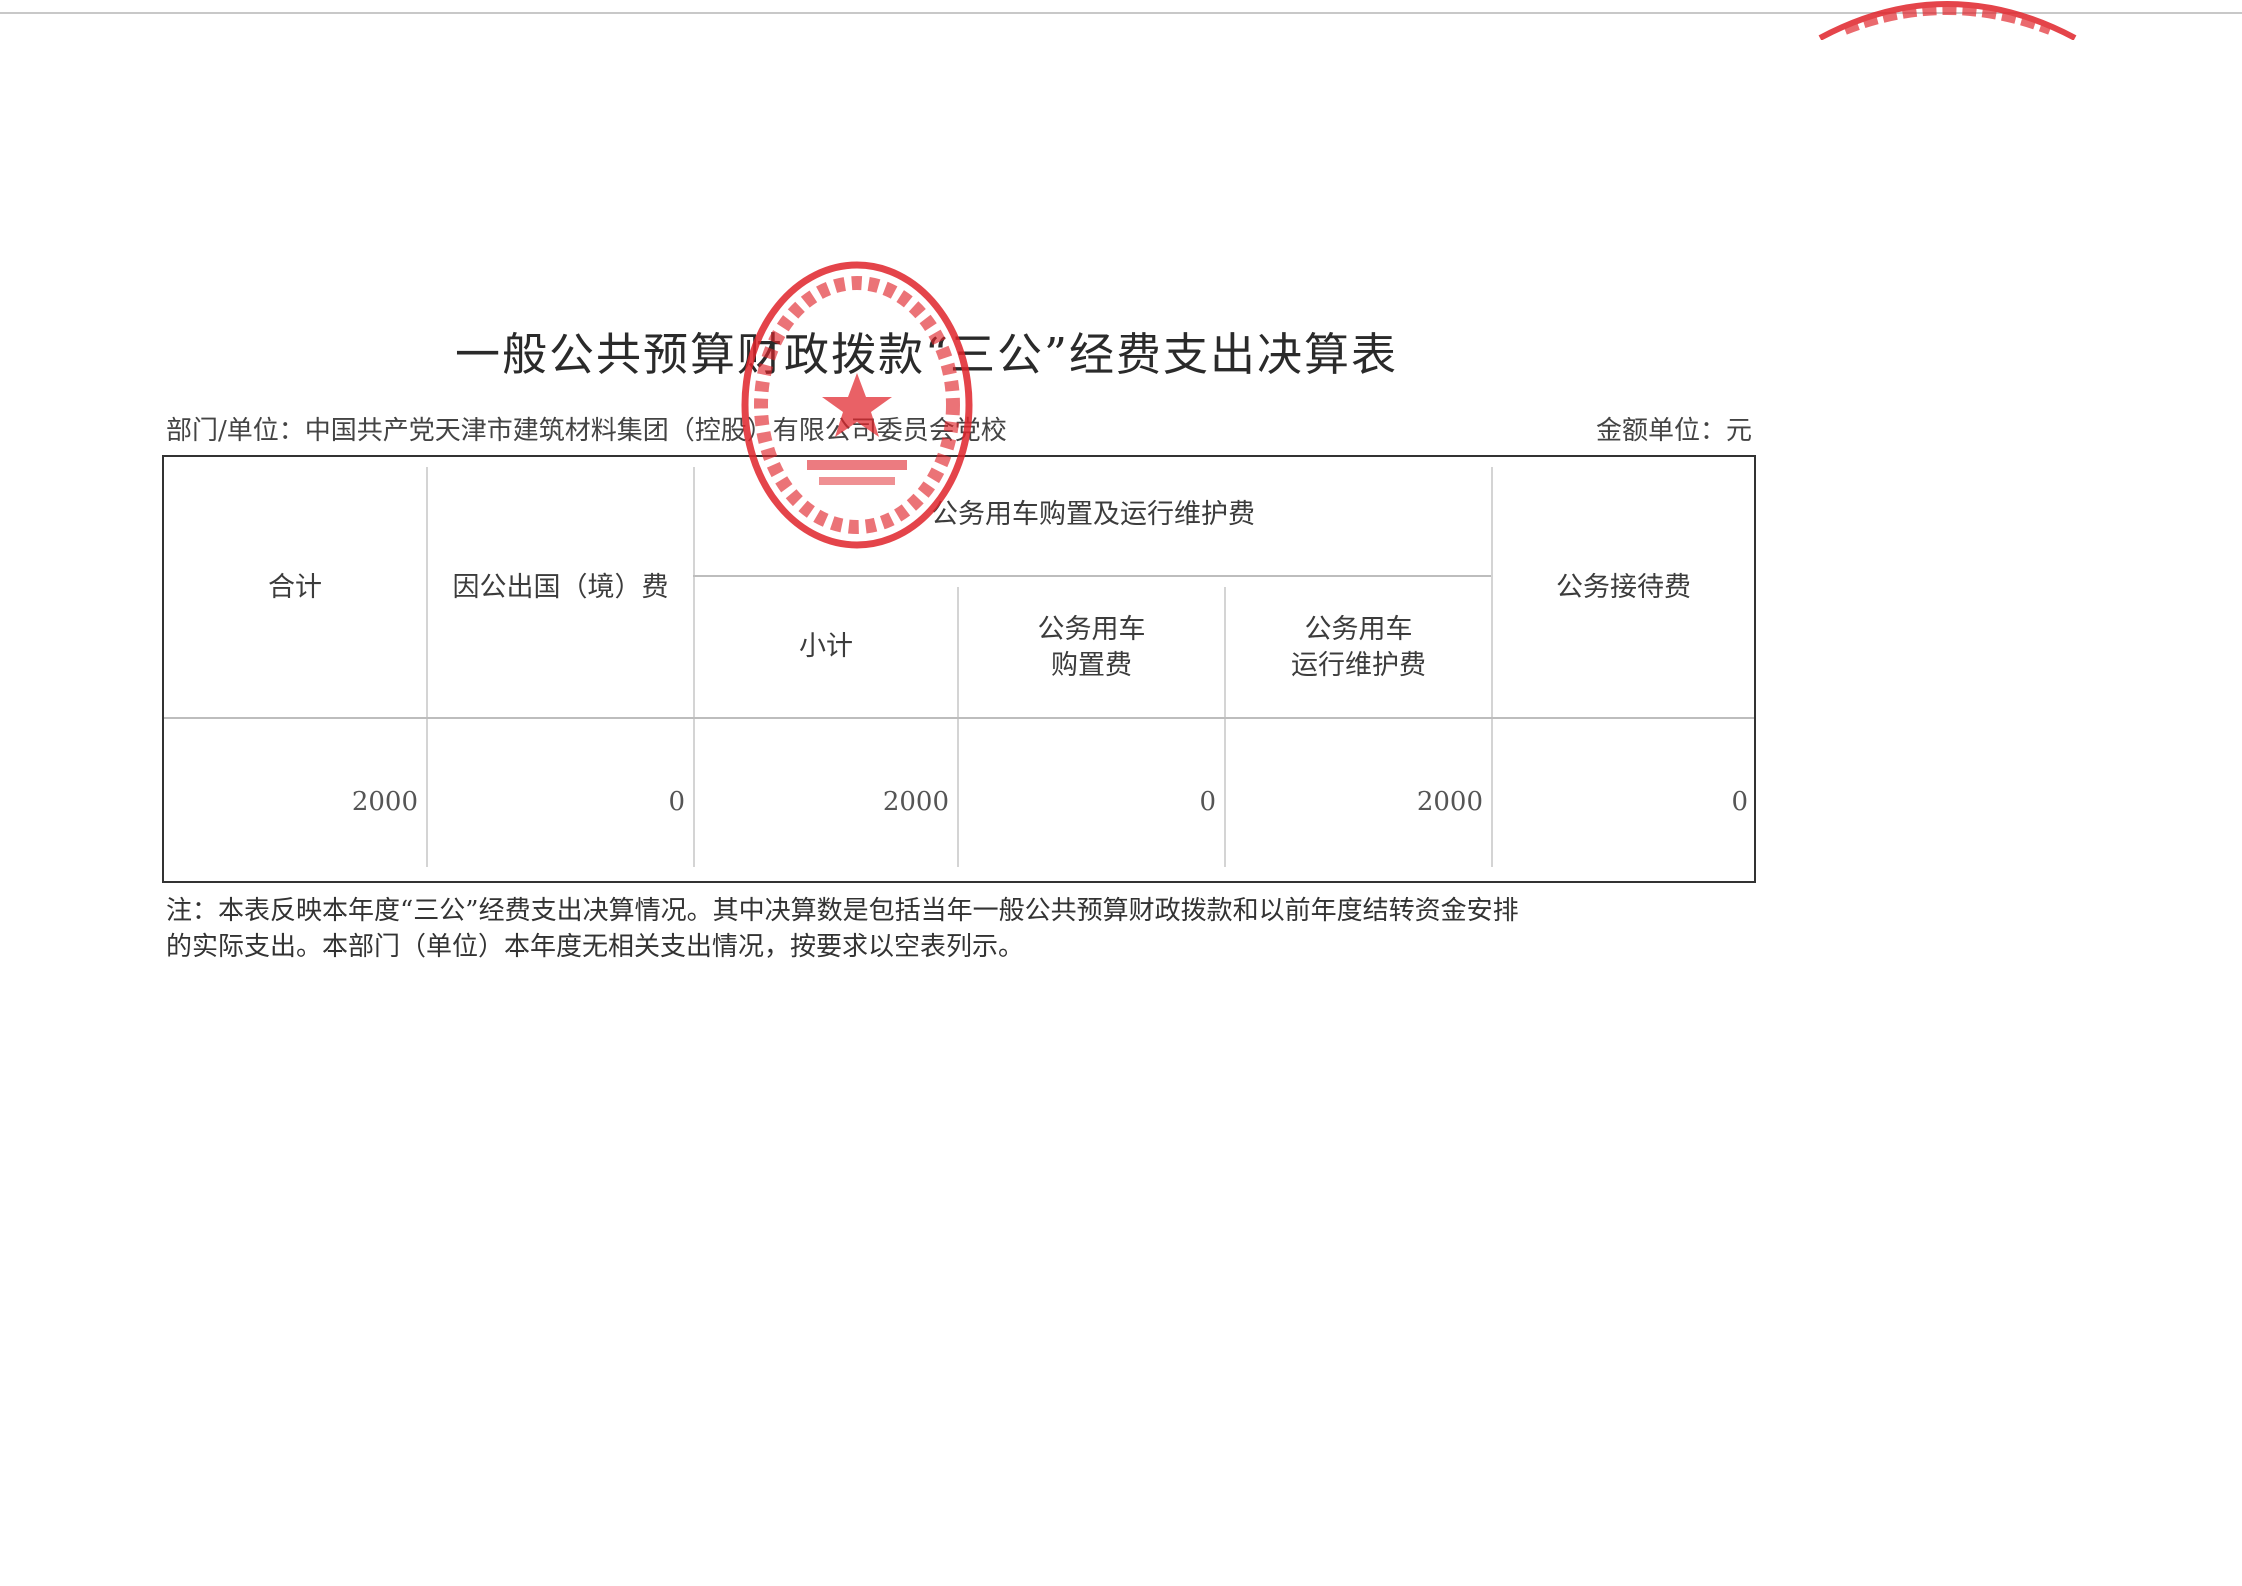  What do you see at coordinates (595, 947) in the screenshot?
I see `note-line-2: 的实际支出。本部门（单位）本年度无相关支出情况，按要求以空表列示。` at bounding box center [595, 947].